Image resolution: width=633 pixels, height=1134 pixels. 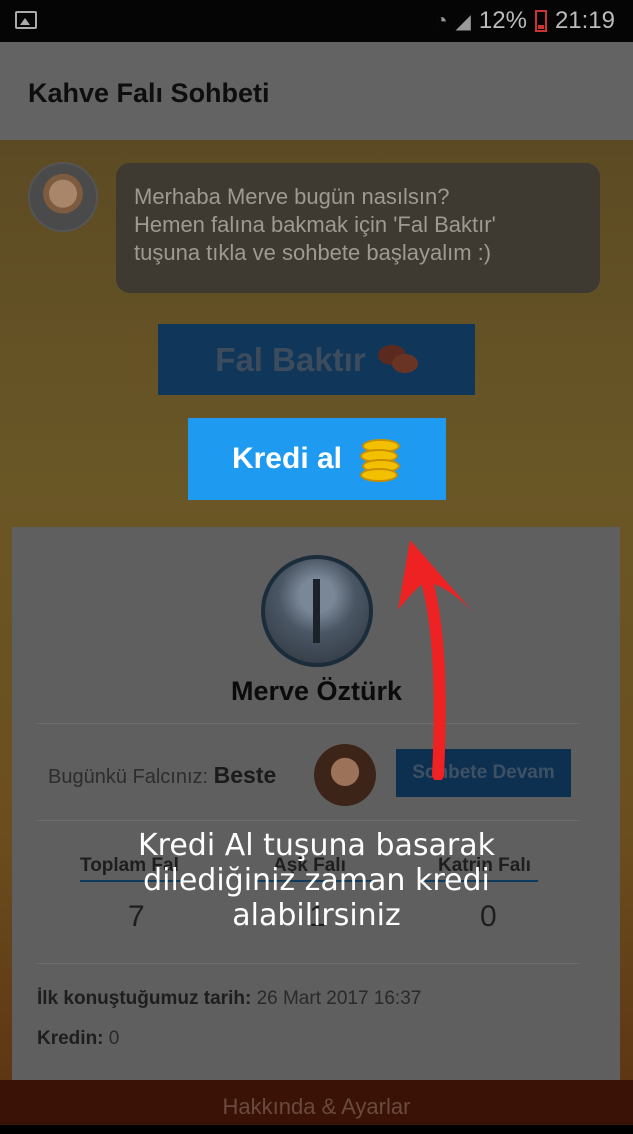 I want to click on battery-percent: 12%, so click(x=502, y=20).